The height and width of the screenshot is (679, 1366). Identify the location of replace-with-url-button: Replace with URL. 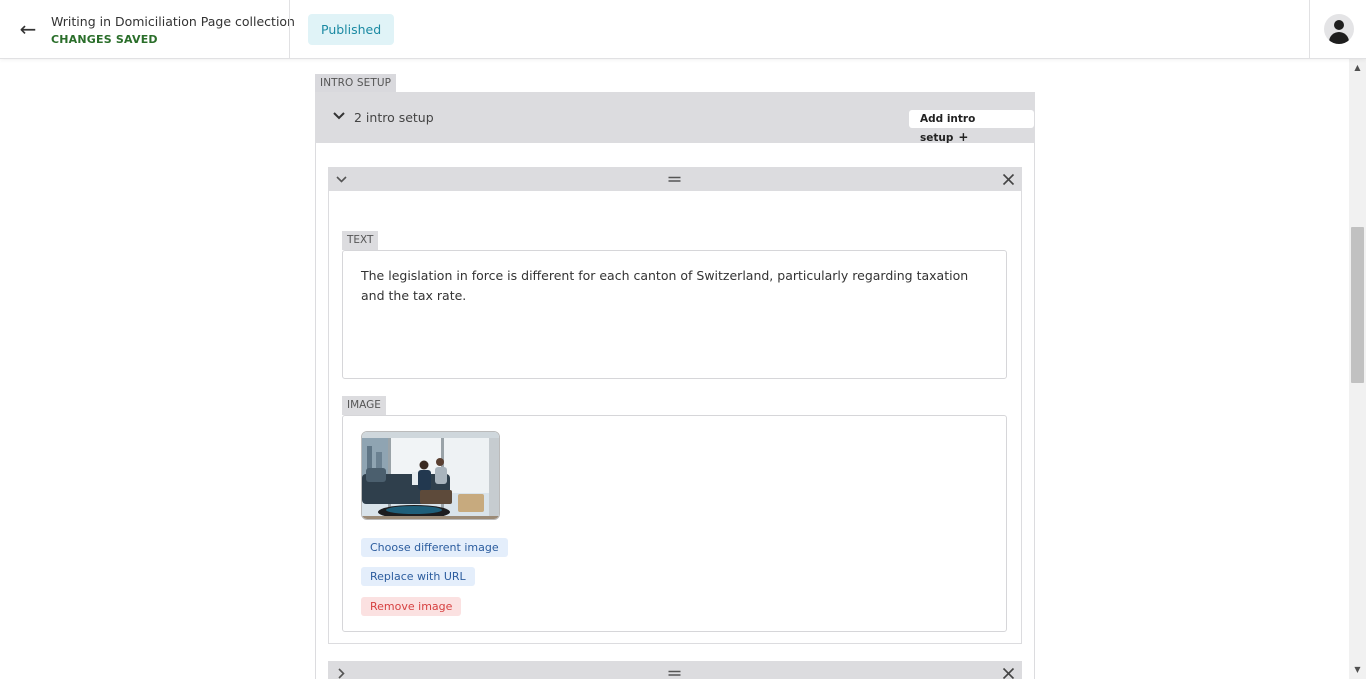
(418, 576).